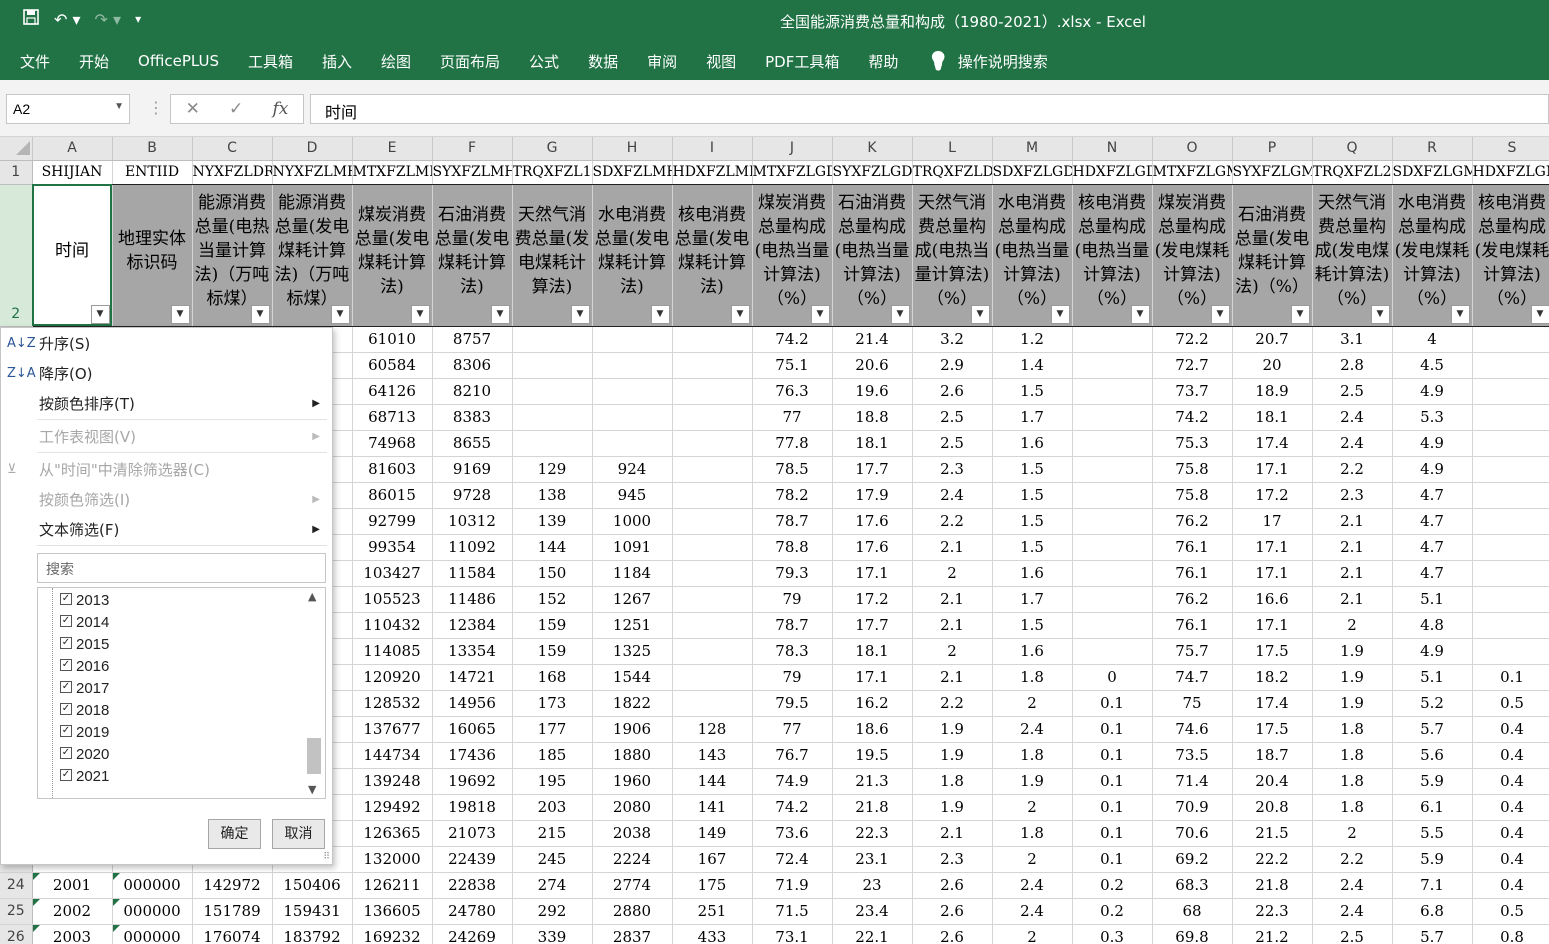 This screenshot has height=944, width=1549. What do you see at coordinates (1432, 255) in the screenshot?
I see `header-cell: 水电消费总量构成(发电煤耗计算法)（%） ▼` at bounding box center [1432, 255].